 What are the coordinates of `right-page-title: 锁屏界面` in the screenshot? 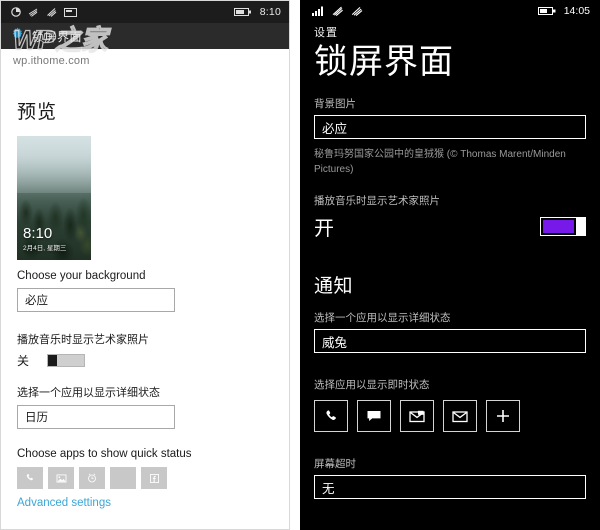 It's located at (384, 62).